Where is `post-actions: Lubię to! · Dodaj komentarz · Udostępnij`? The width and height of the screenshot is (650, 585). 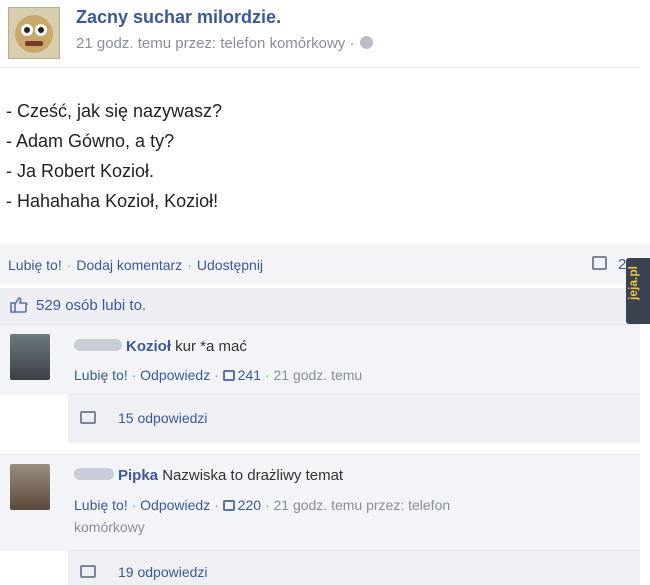 post-actions: Lubię to! · Dodaj komentarz · Udostępnij is located at coordinates (135, 265).